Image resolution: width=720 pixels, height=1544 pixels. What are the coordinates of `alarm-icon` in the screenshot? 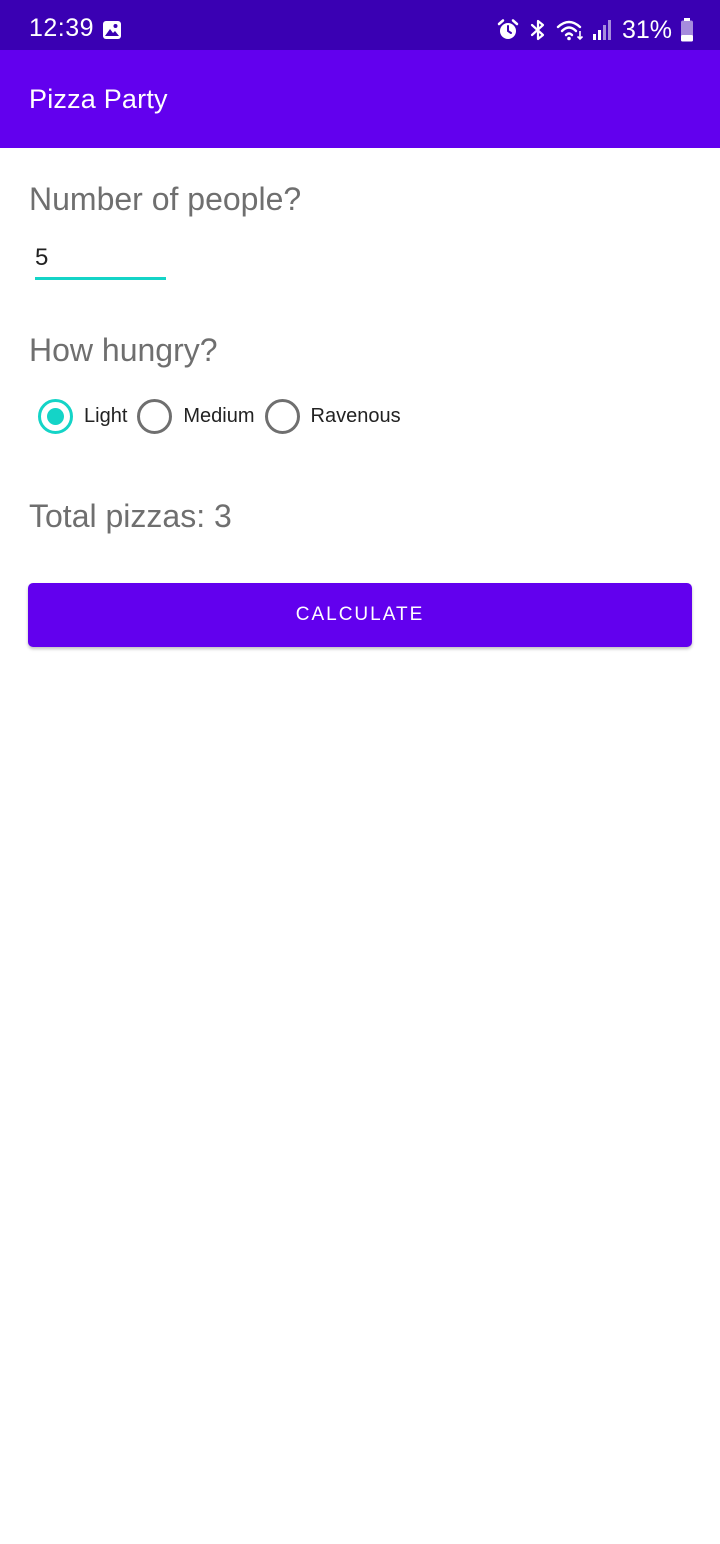 It's located at (508, 29).